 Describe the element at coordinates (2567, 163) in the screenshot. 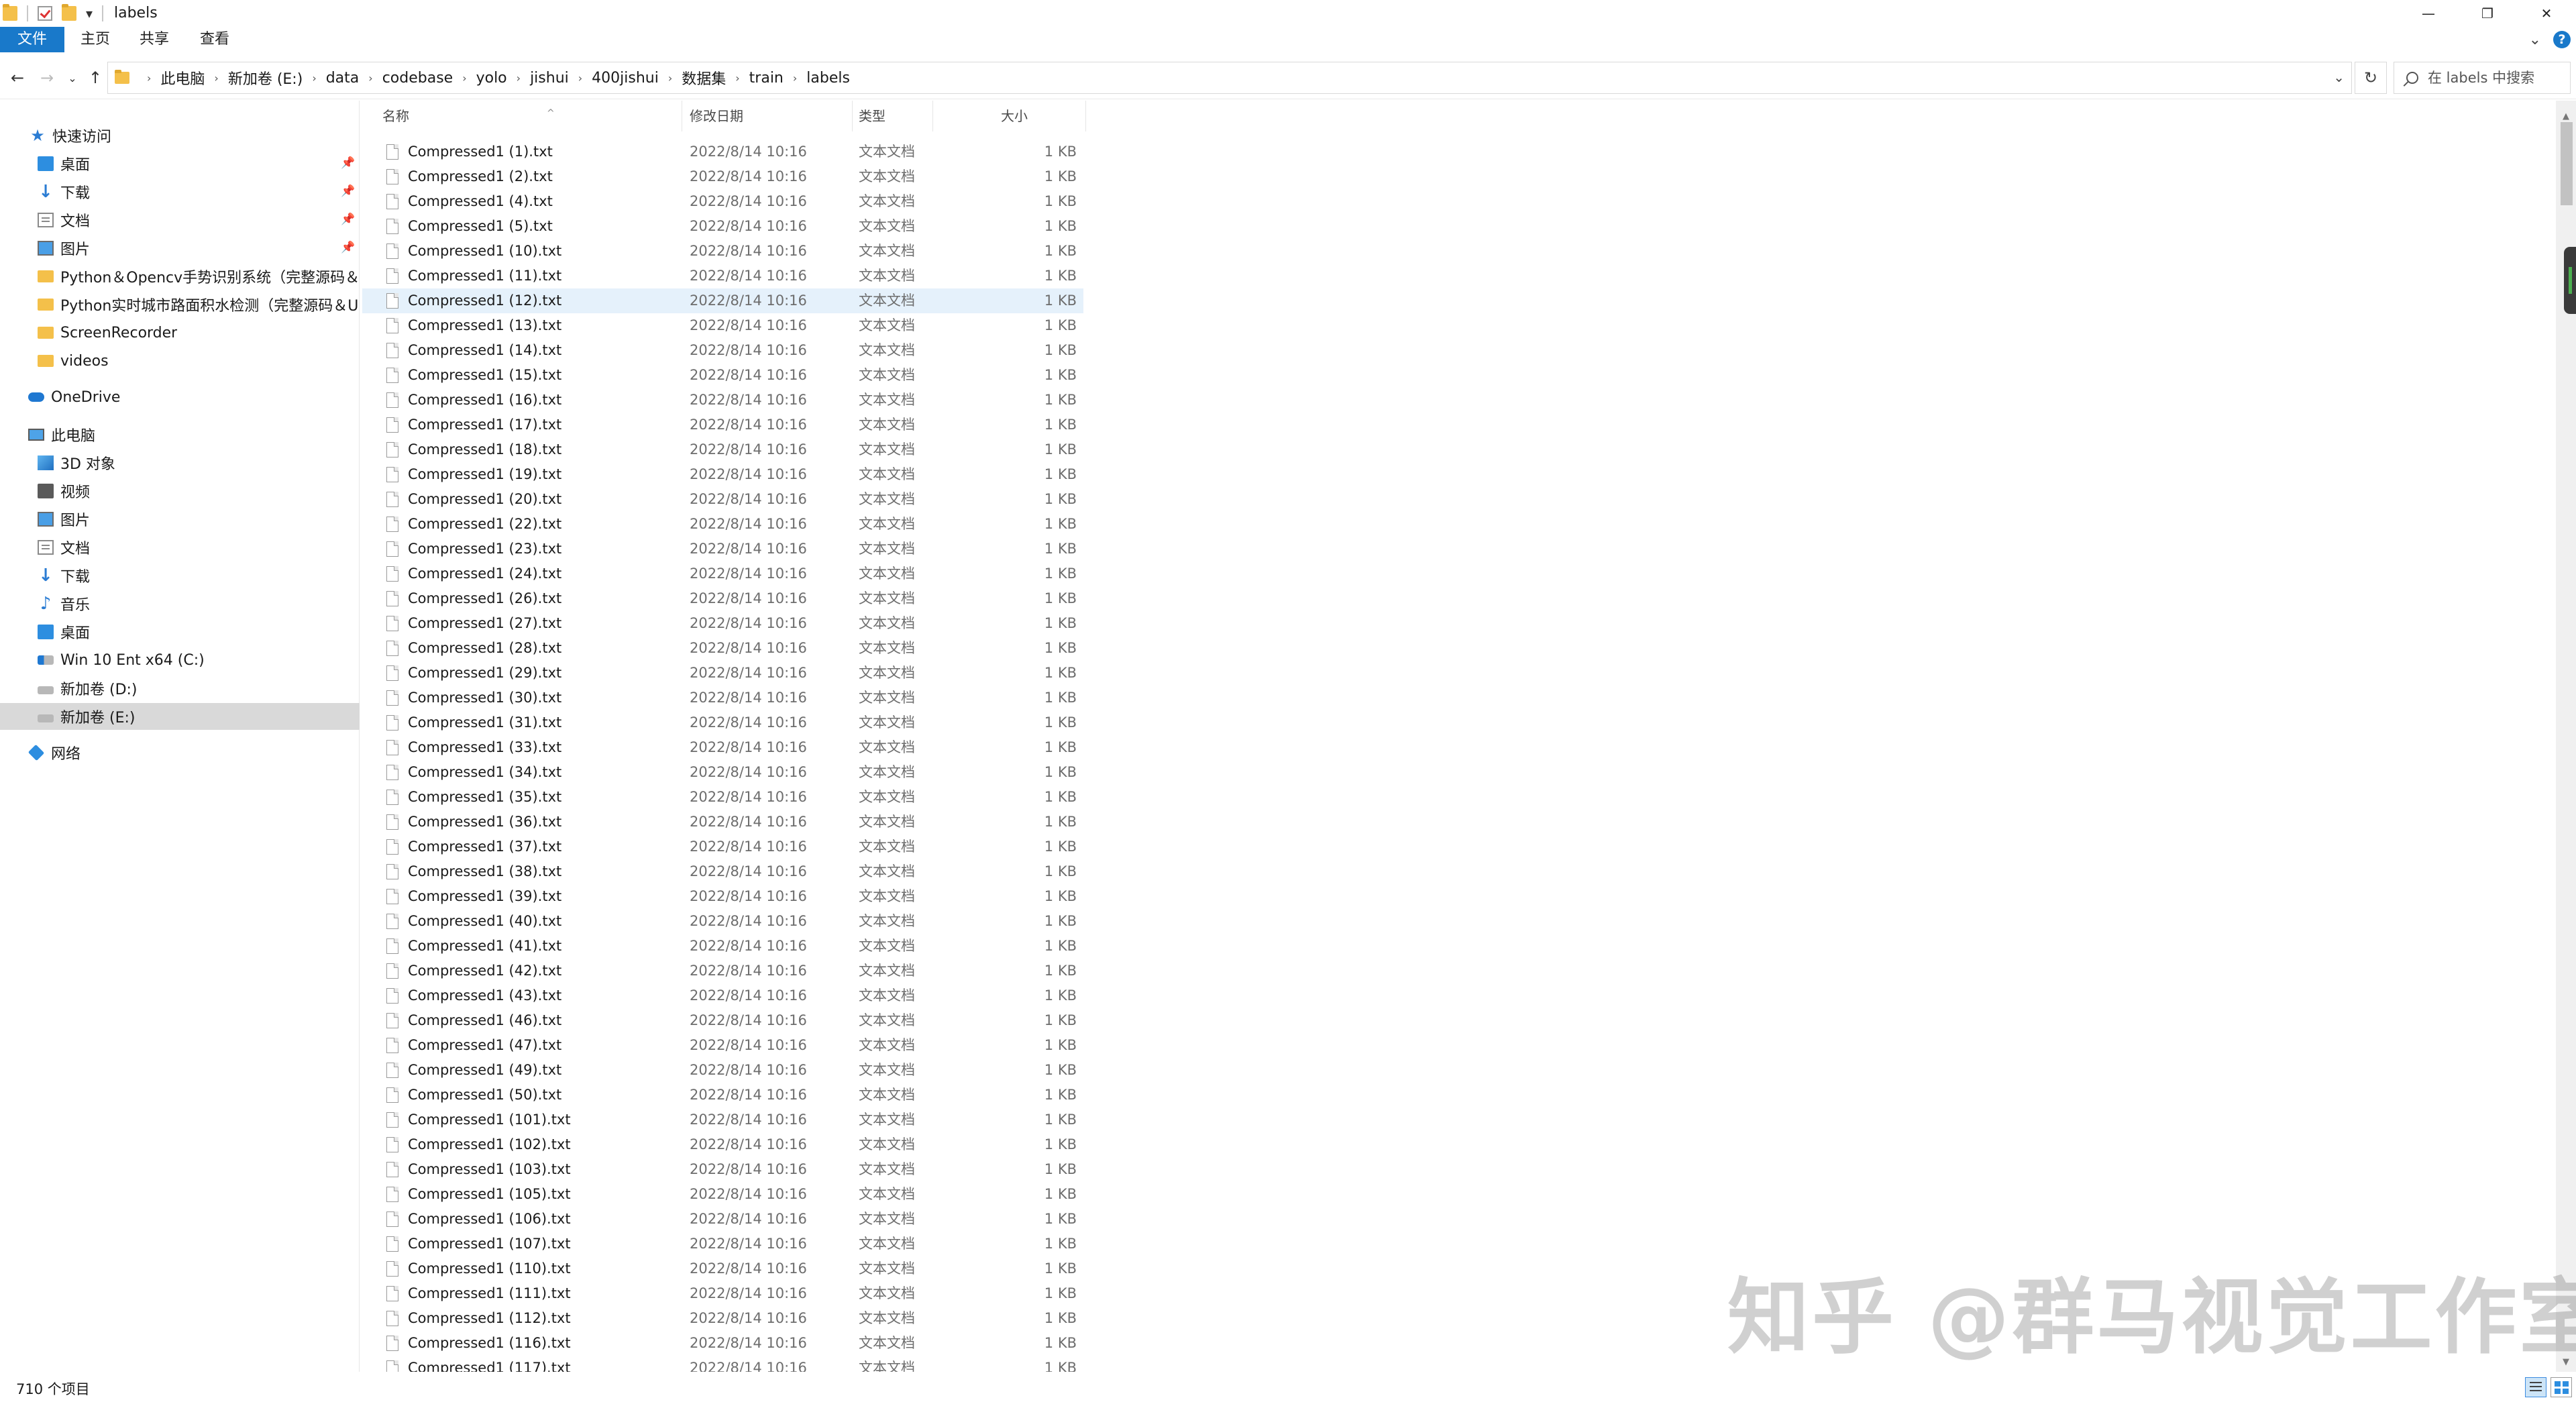

I see `scrollbar-thumb` at that location.